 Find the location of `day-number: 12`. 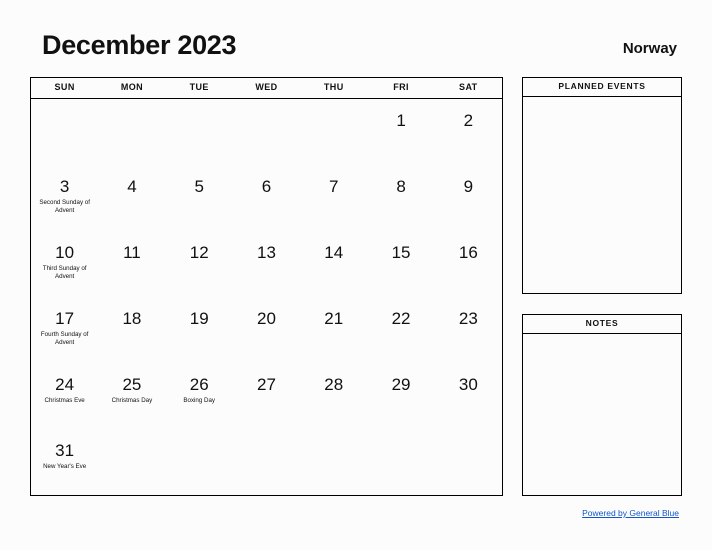

day-number: 12 is located at coordinates (199, 252).